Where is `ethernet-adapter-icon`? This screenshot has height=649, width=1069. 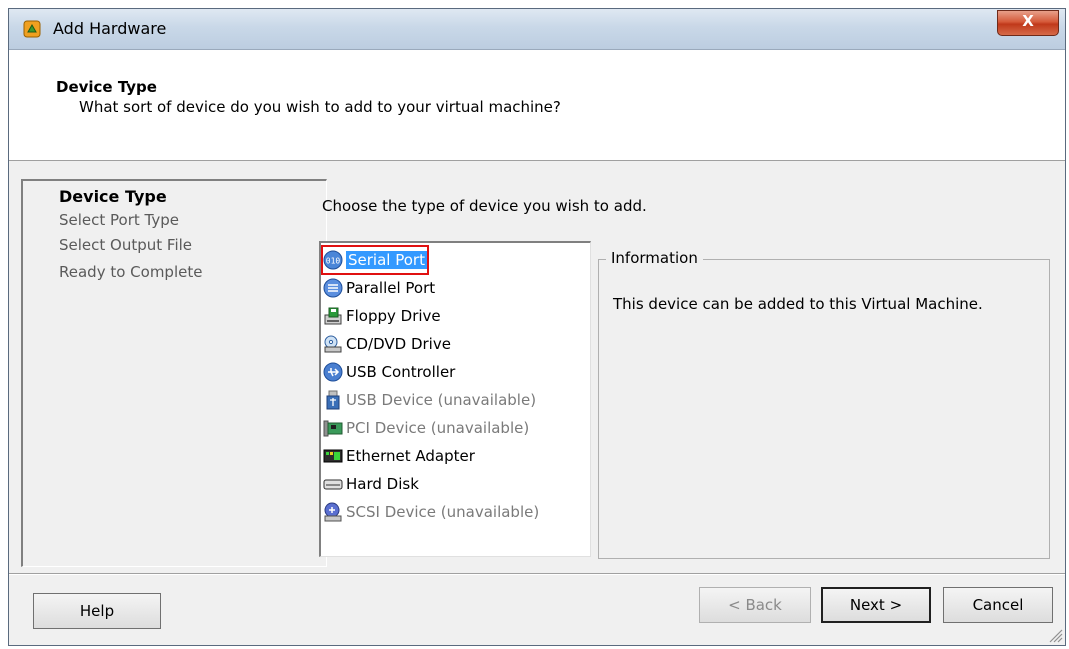 ethernet-adapter-icon is located at coordinates (333, 456).